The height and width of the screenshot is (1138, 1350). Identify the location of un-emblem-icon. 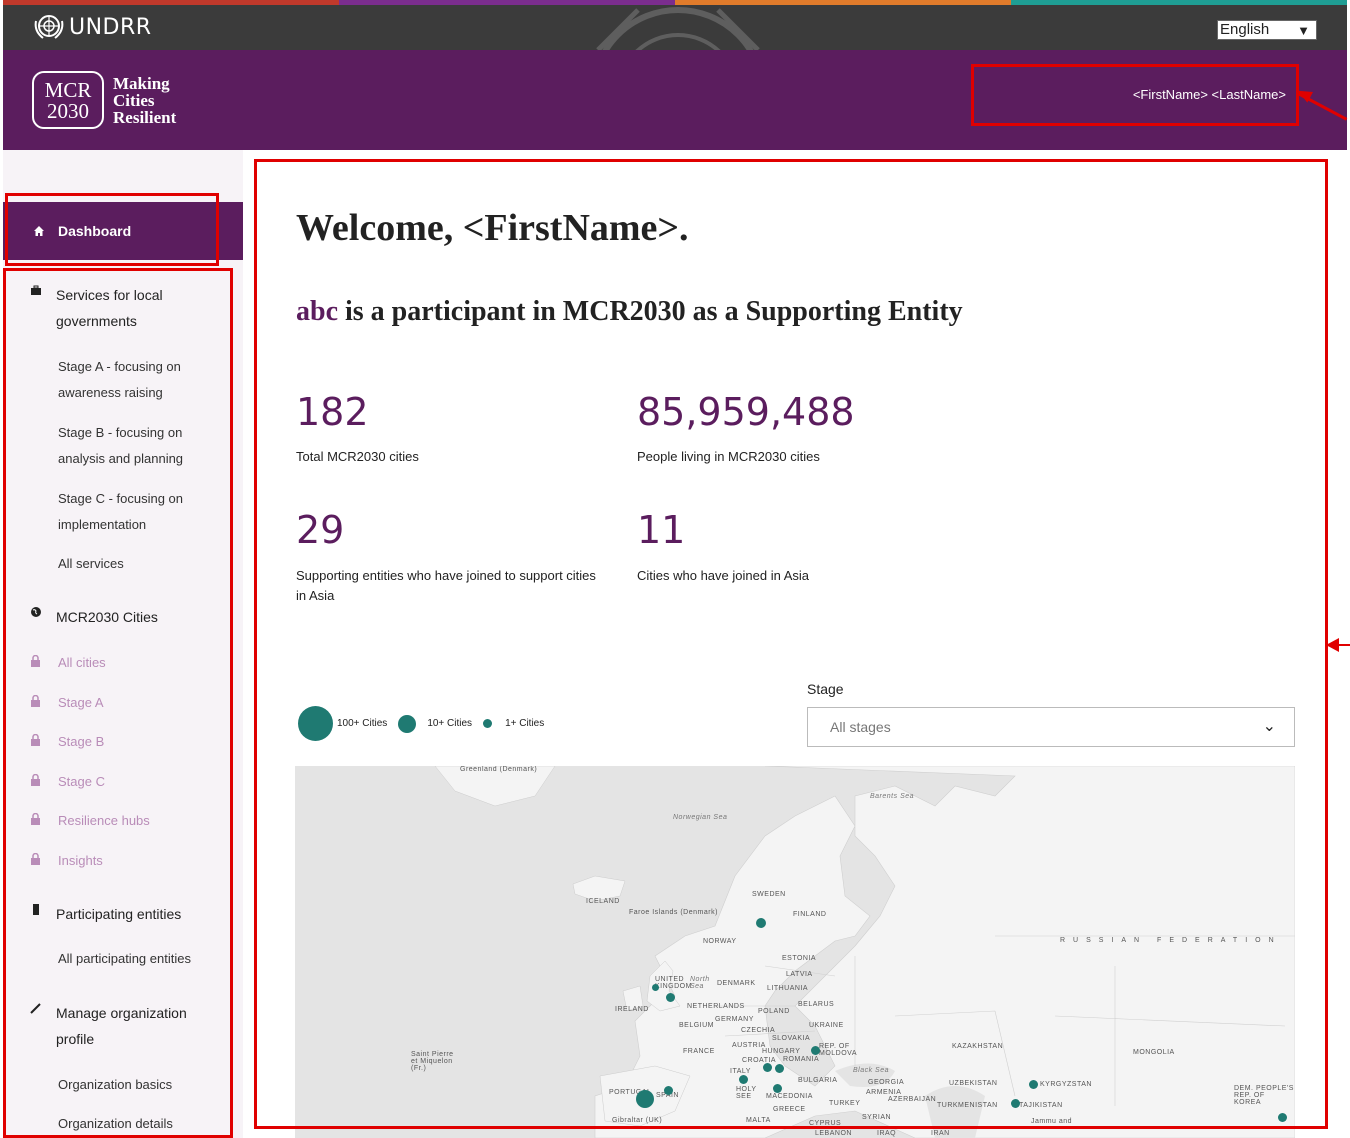
(49, 27).